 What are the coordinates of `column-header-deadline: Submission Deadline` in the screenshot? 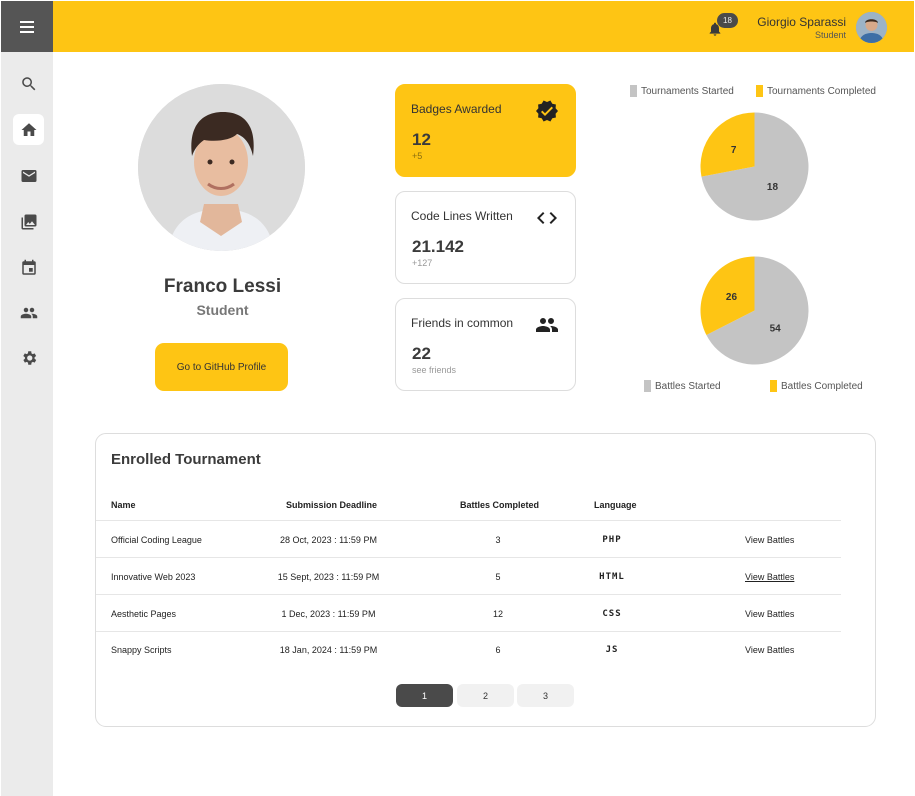 It's located at (332, 505).